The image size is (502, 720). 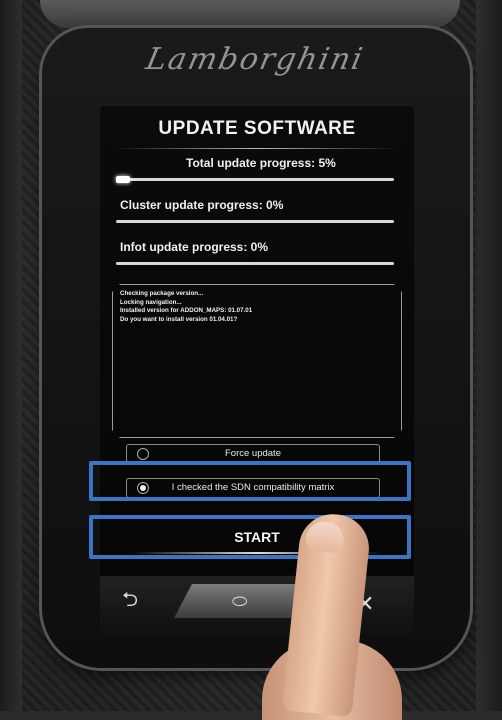 I want to click on log-line: Do you want to install version 01.04.01?, so click(x=179, y=319).